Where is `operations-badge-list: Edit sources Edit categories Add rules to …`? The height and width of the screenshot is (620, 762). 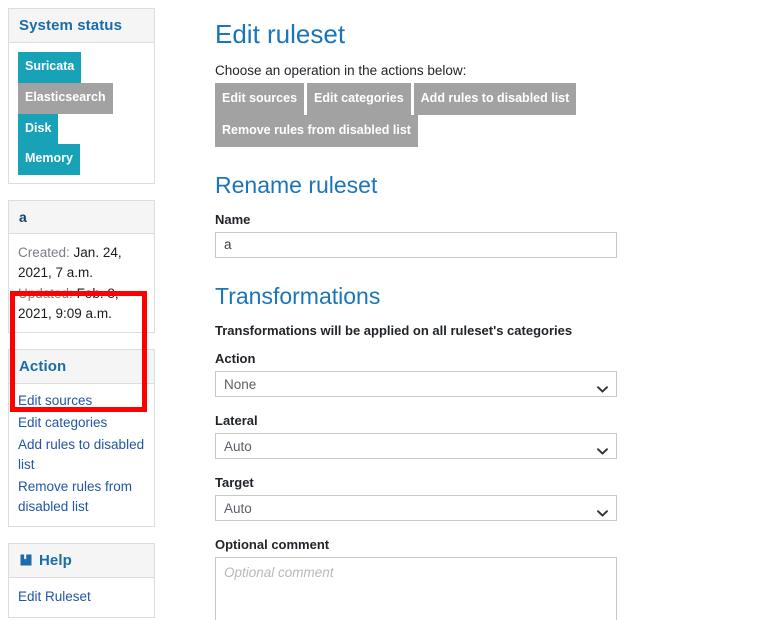 operations-badge-list: Edit sources Edit categories Add rules to … is located at coordinates (420, 114).